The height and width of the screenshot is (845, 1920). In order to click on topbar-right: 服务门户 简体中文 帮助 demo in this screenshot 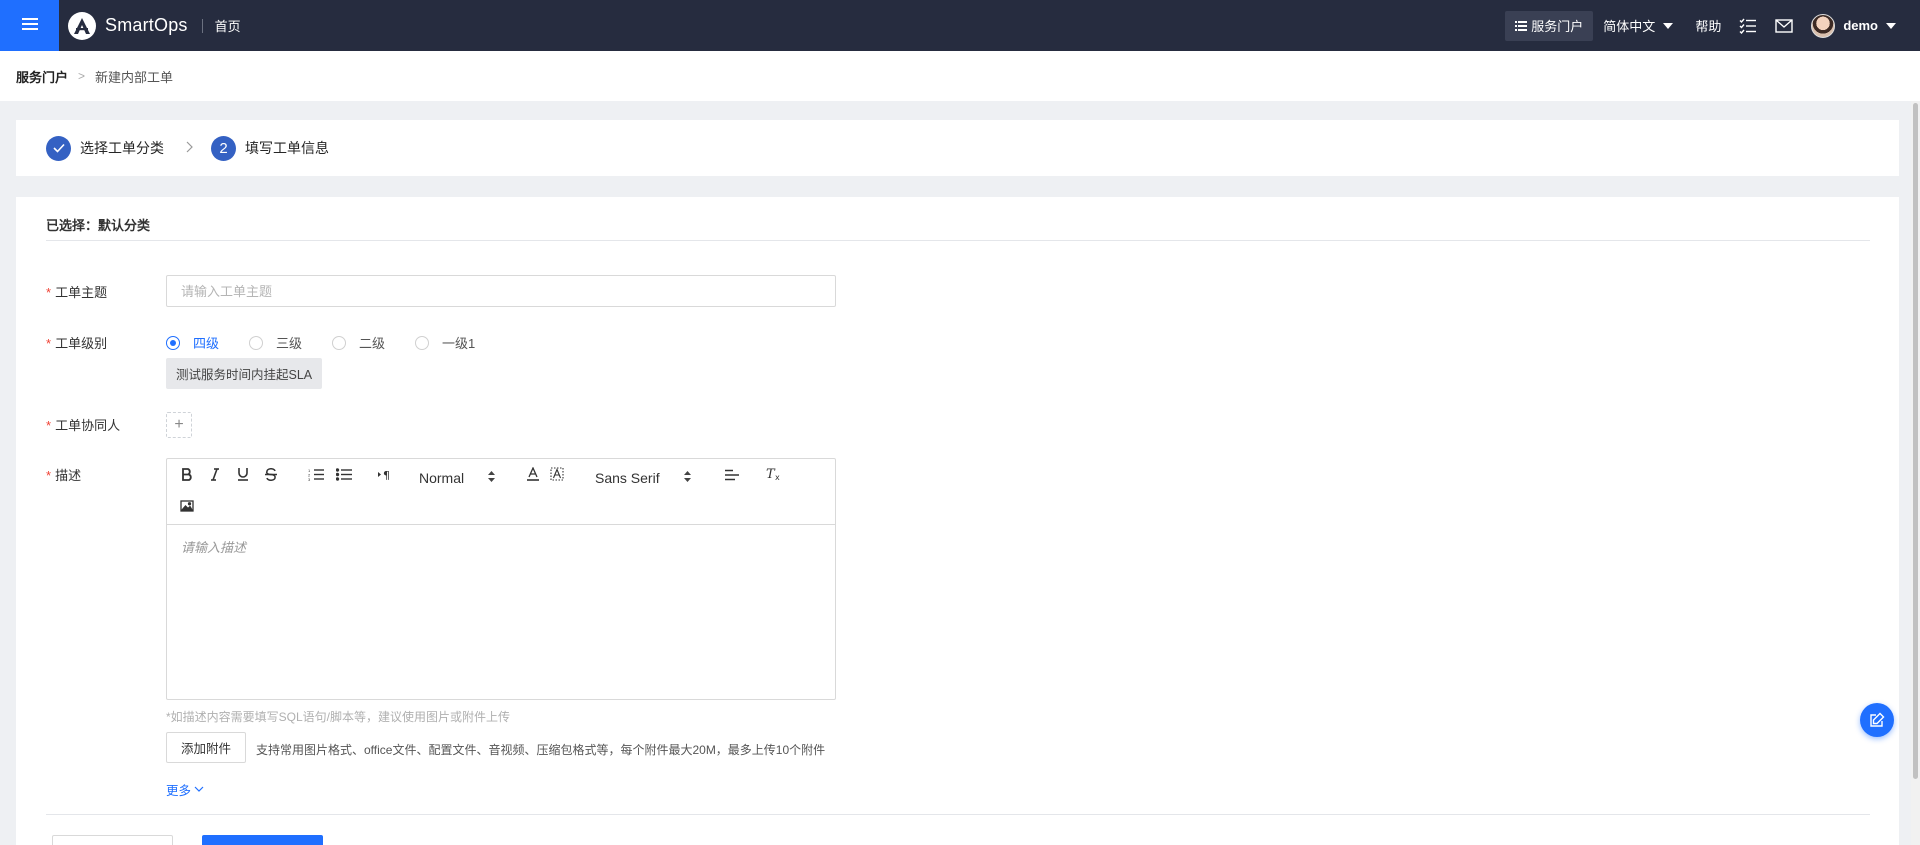, I will do `click(1712, 25)`.